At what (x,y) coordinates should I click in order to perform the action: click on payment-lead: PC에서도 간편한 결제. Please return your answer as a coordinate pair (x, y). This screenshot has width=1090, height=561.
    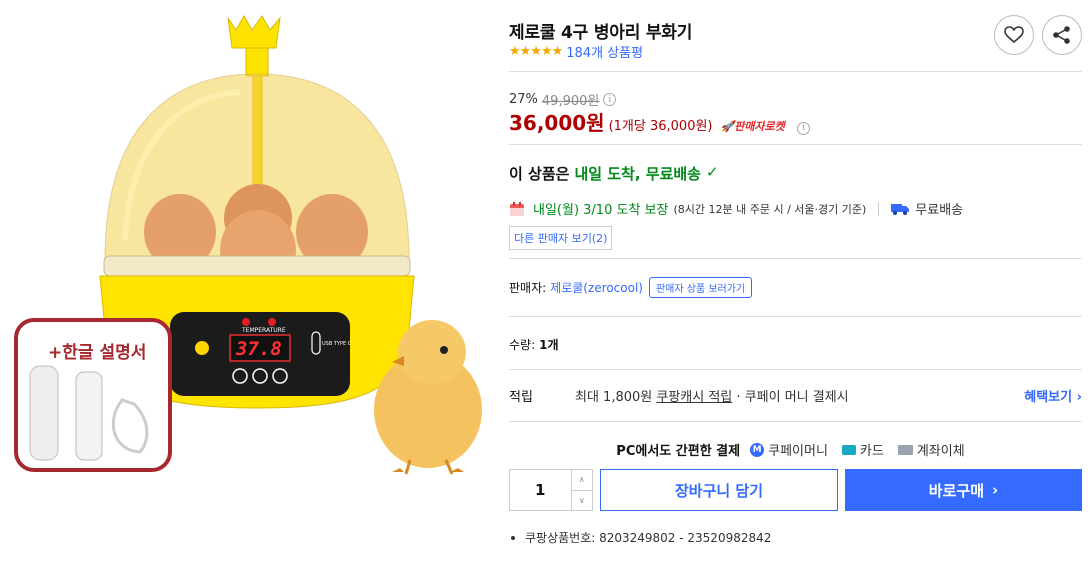
    Looking at the image, I should click on (678, 451).